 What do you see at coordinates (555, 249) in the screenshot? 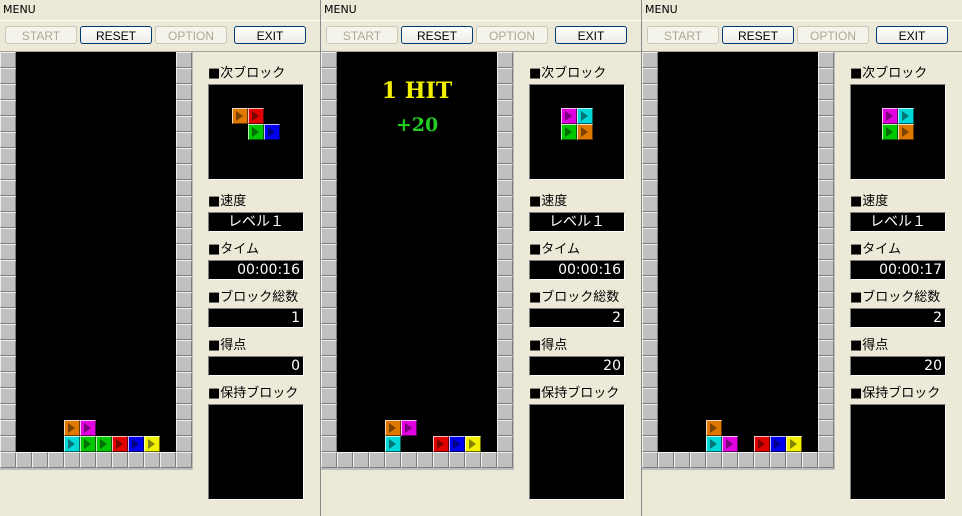
I see `time-label: ■タイム` at bounding box center [555, 249].